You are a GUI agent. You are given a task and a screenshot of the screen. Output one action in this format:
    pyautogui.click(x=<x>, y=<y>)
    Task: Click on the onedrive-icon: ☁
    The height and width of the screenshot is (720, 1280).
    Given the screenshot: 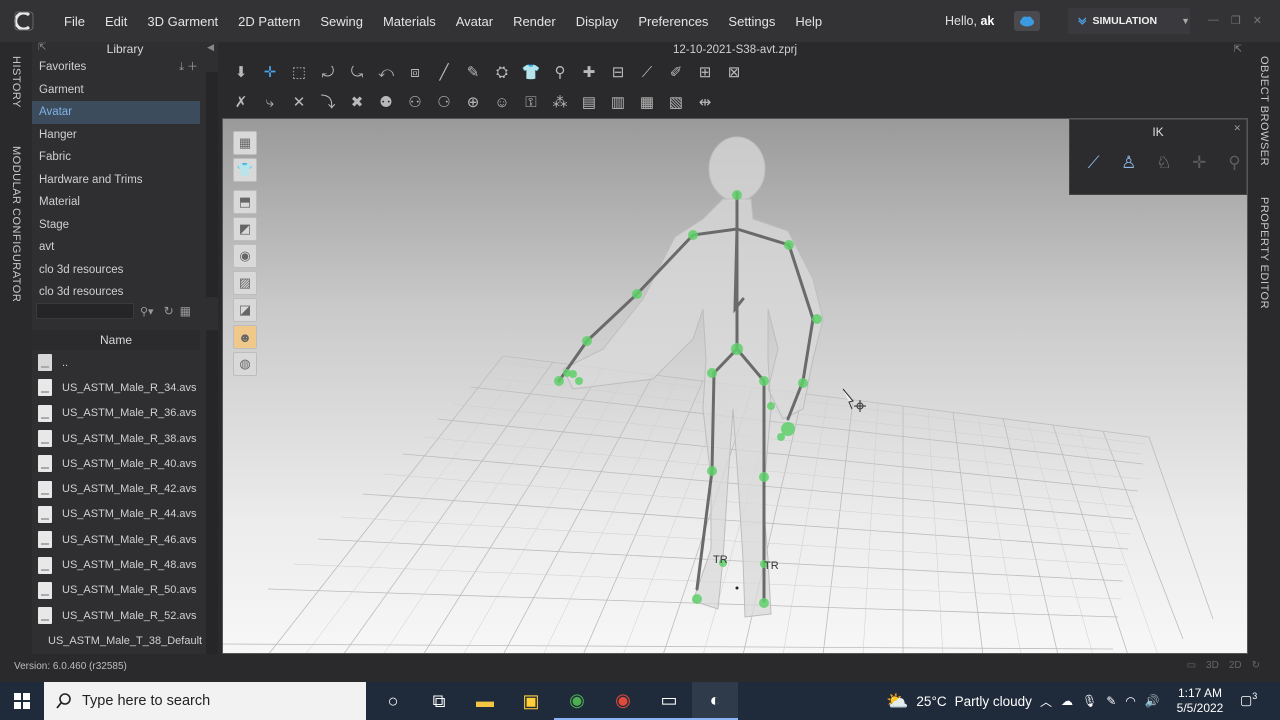 What is the action you would take?
    pyautogui.click(x=1067, y=701)
    